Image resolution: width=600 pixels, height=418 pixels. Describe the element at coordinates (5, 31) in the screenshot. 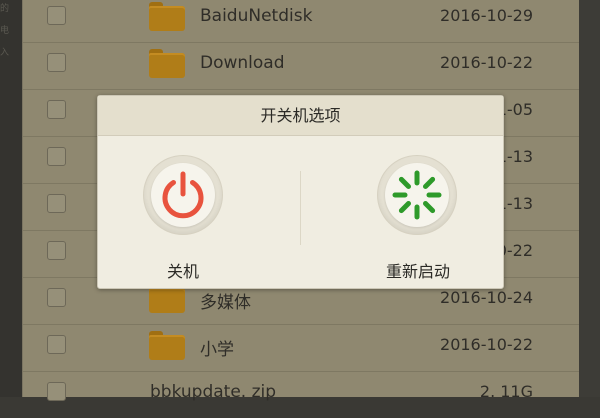

I see `left-edge-text: 电` at that location.